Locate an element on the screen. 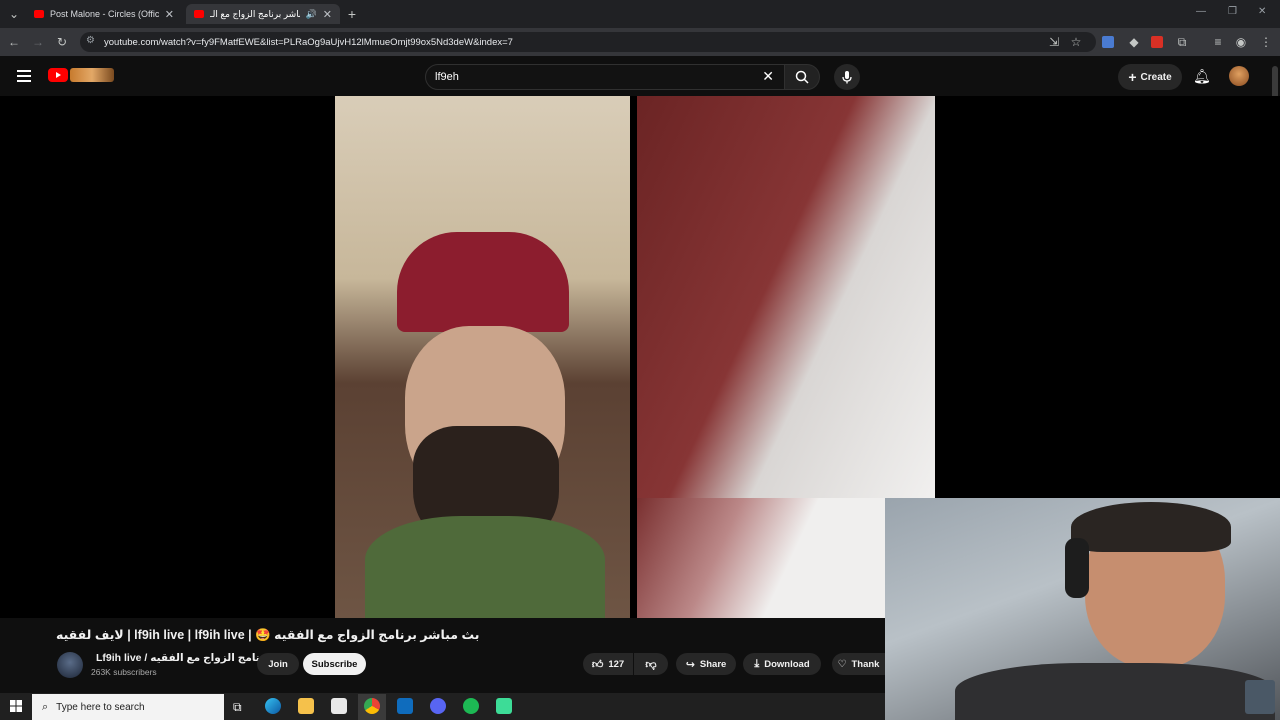  windows-start-icon is located at coordinates (16, 706).